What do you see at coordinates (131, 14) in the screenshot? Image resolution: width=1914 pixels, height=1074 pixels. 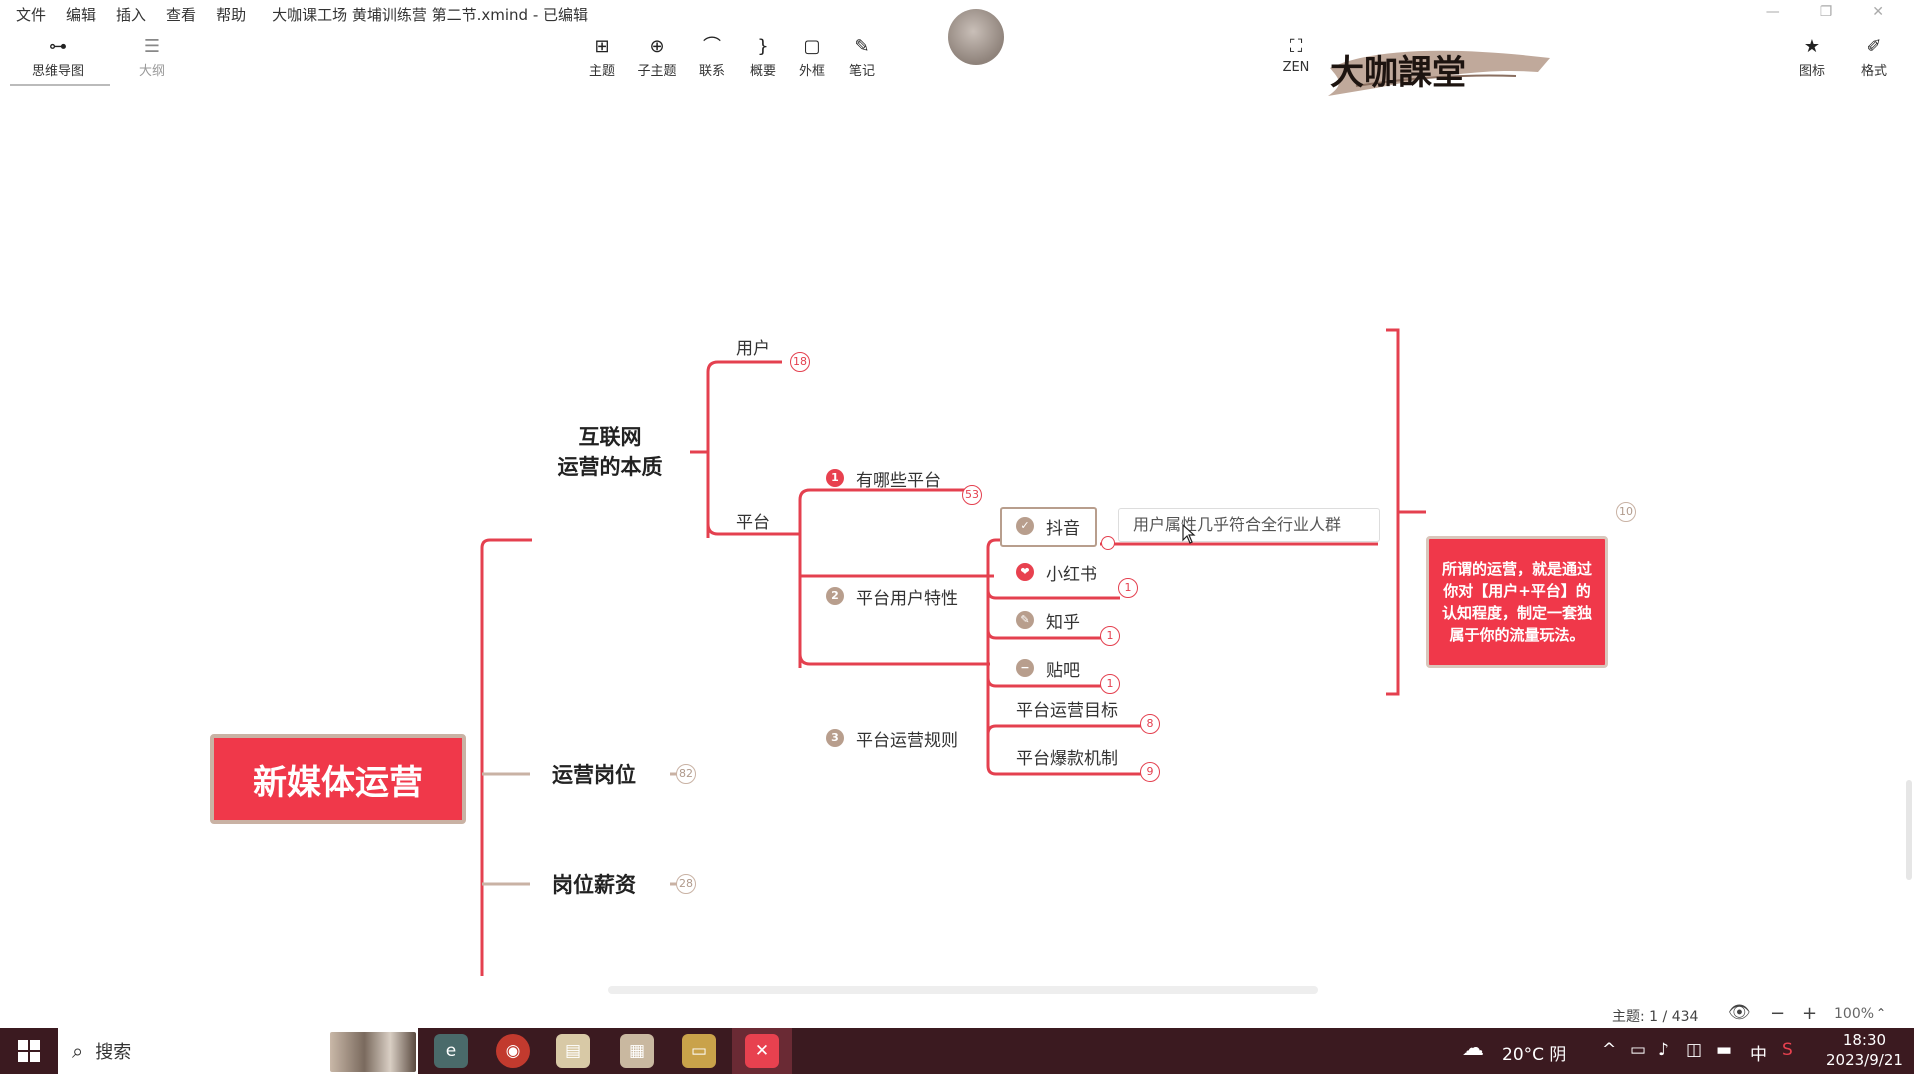 I see `menu-insert: 插入` at bounding box center [131, 14].